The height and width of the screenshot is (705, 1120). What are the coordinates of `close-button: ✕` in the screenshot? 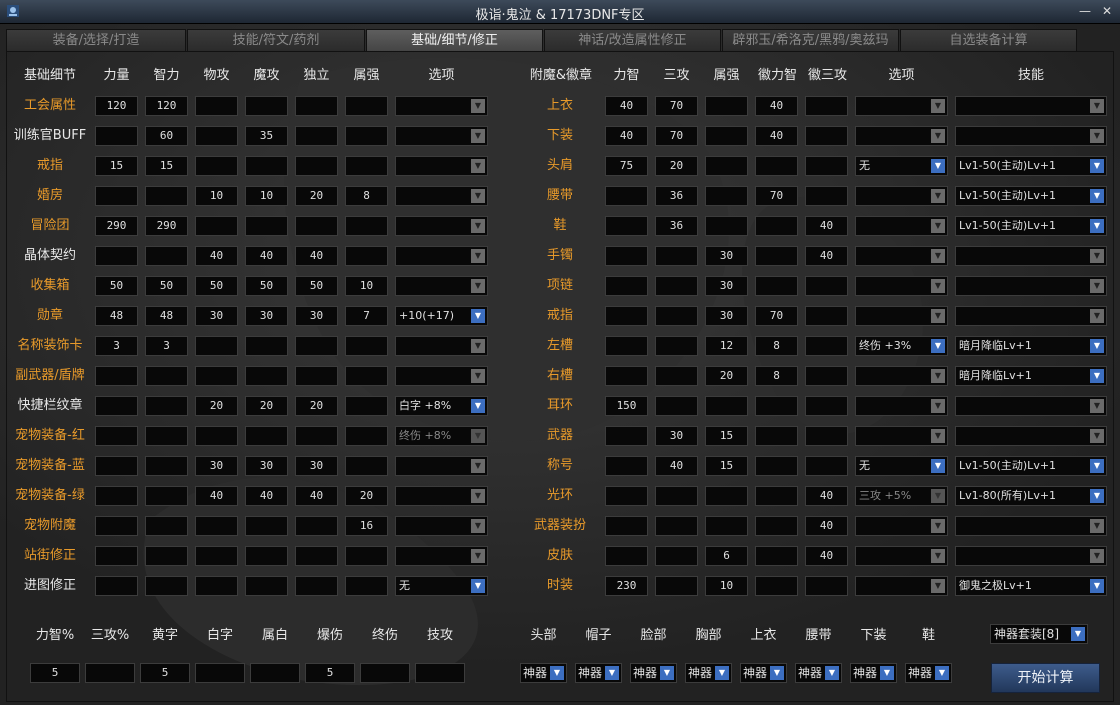 It's located at (1107, 11).